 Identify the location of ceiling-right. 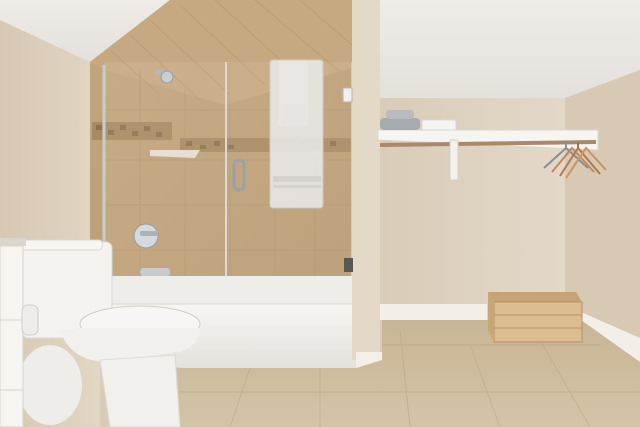
(510, 49).